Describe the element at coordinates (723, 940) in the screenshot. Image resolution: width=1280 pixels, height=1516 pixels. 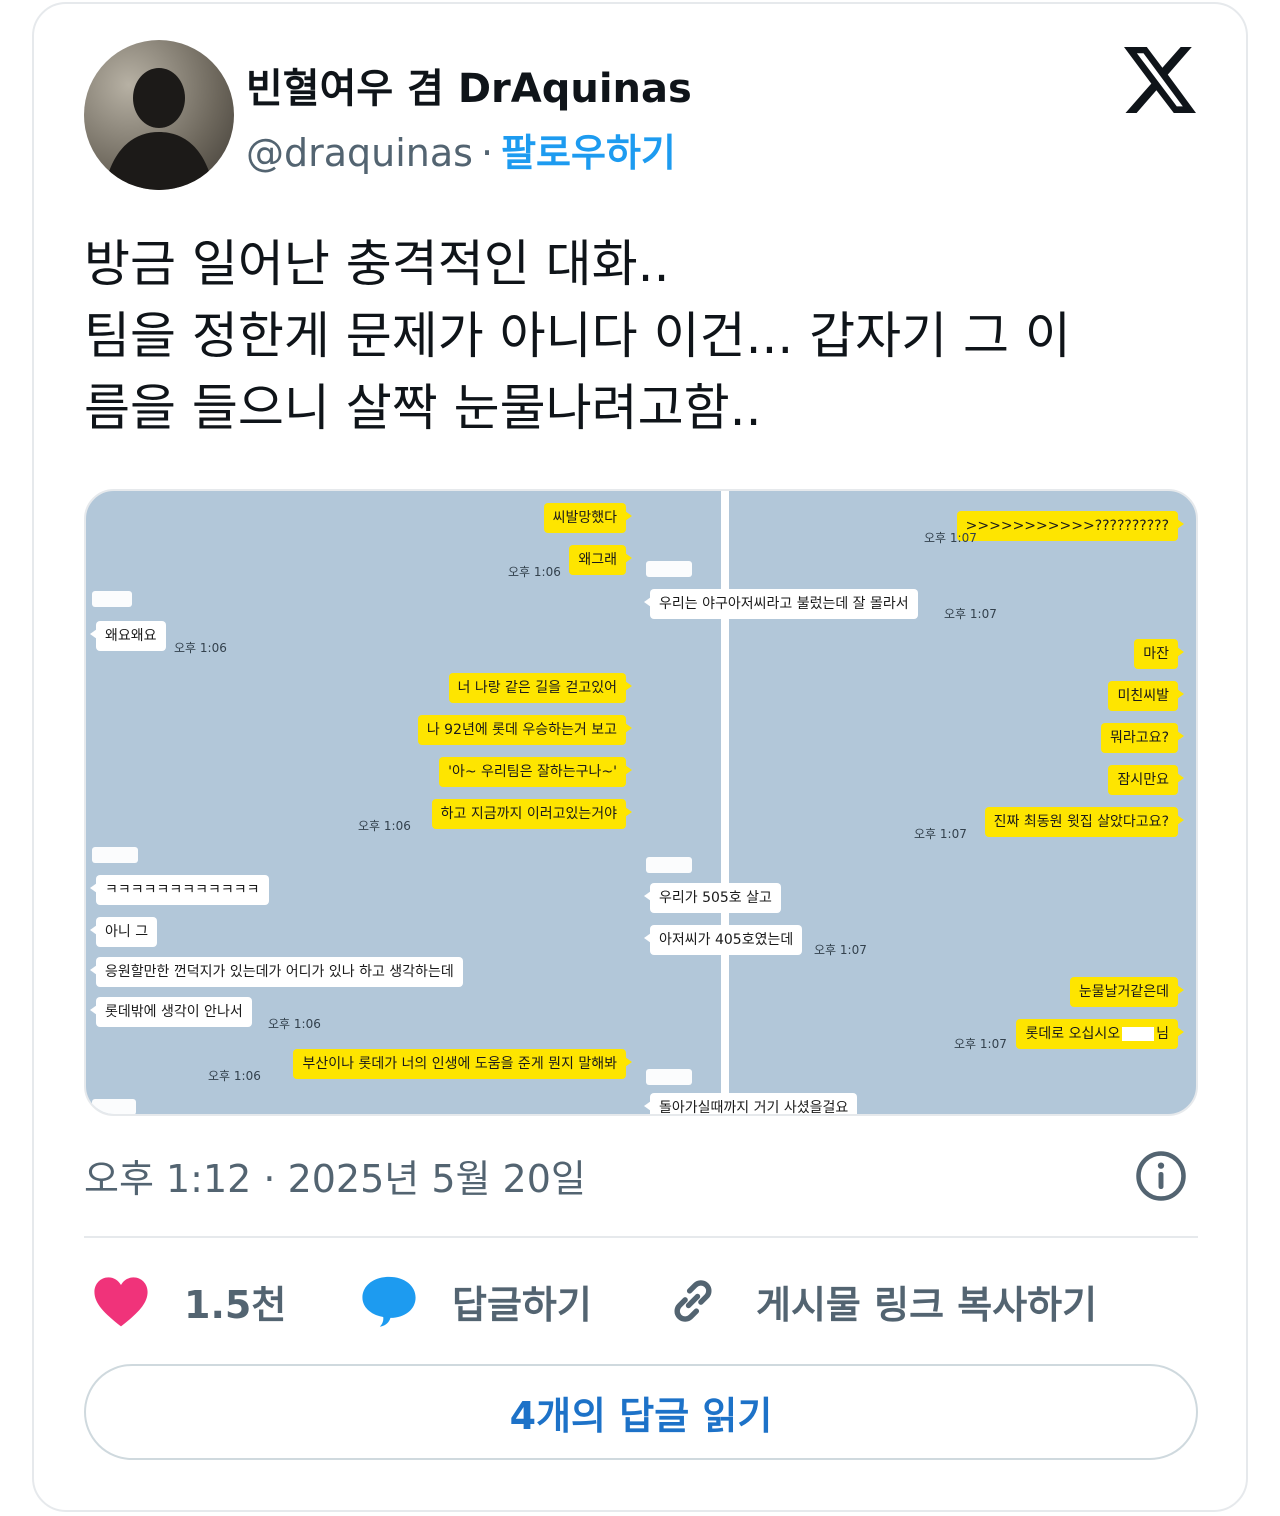
I see `chat-message: 아저씨가 405호였는데` at that location.